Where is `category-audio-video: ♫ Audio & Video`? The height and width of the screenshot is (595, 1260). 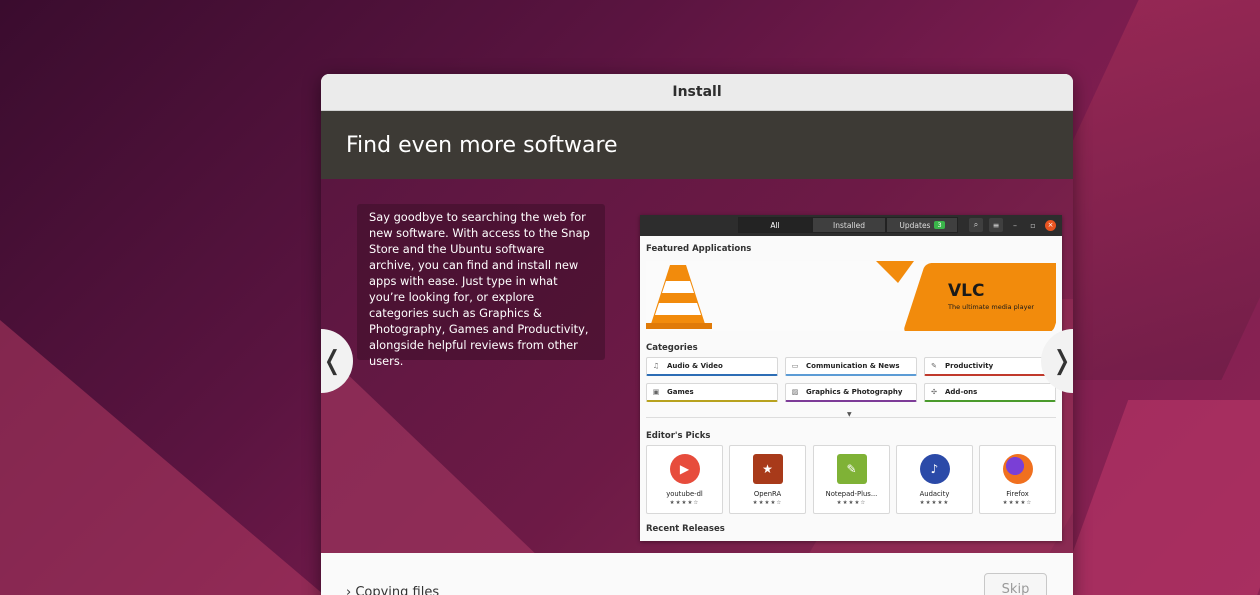
category-audio-video: ♫ Audio & Video is located at coordinates (712, 366).